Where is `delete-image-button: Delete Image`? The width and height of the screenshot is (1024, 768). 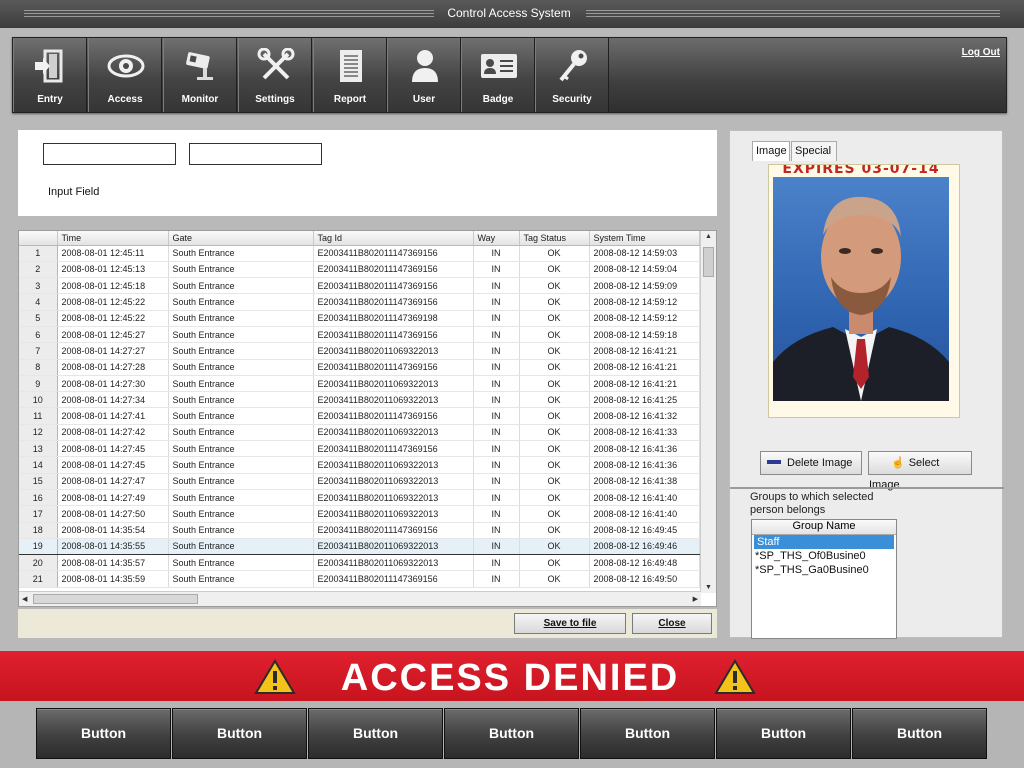
delete-image-button: Delete Image is located at coordinates (811, 463).